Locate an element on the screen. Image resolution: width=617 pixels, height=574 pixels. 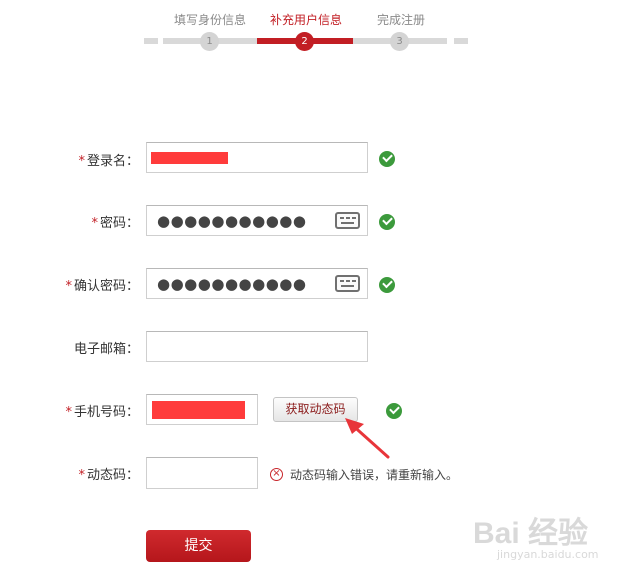
step-1-label: 填写身份信息 is located at coordinates (210, 20).